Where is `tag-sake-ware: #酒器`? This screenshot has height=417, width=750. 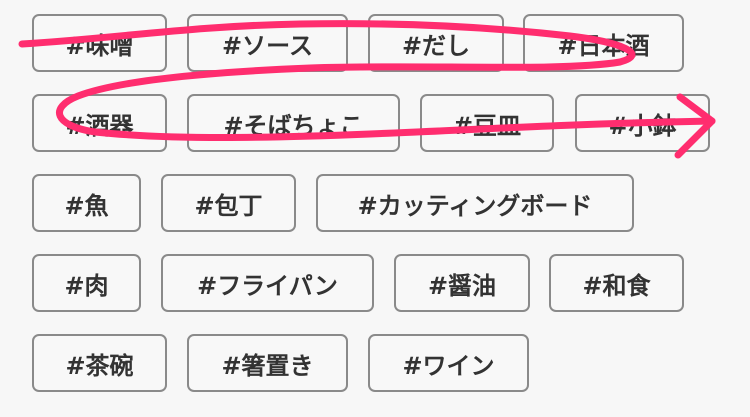
tag-sake-ware: #酒器 is located at coordinates (99, 123).